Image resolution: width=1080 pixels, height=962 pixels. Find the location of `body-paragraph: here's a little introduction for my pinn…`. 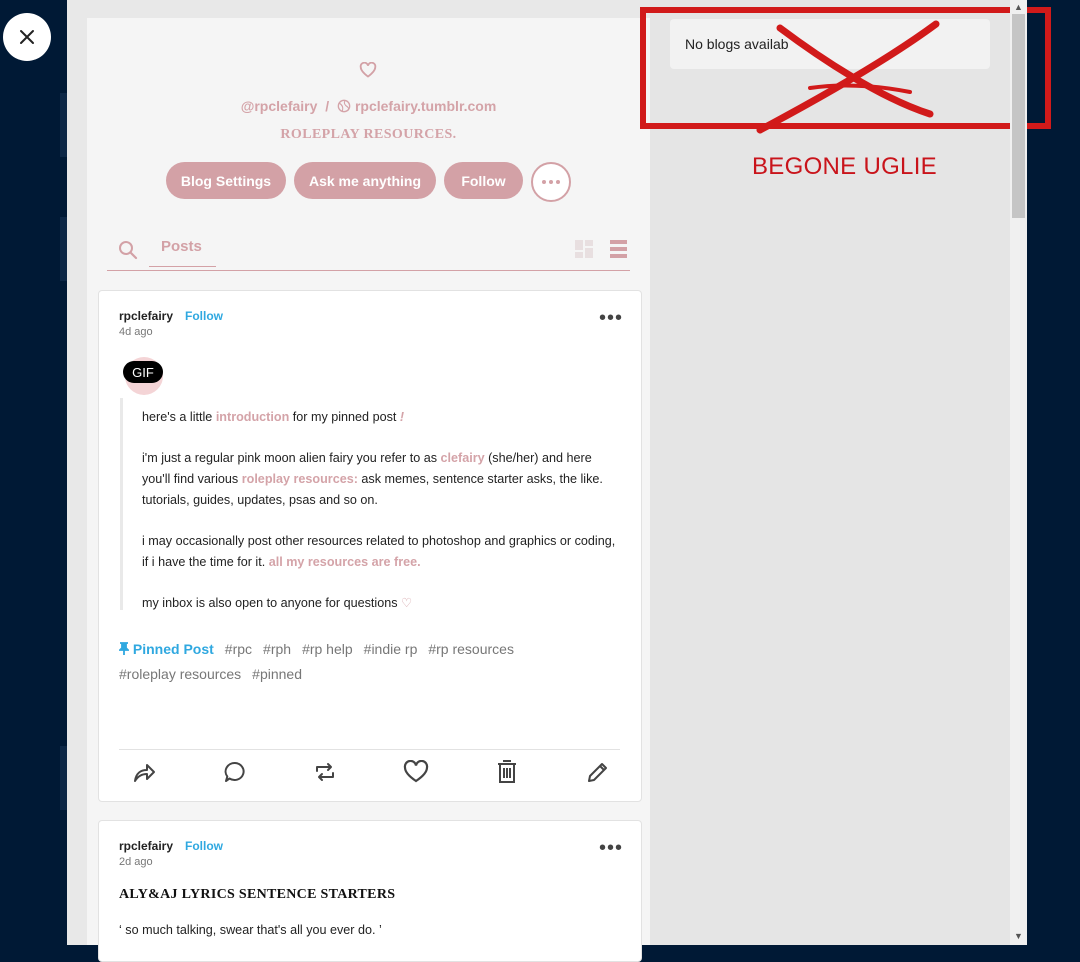

body-paragraph: here's a little introduction for my pinn… is located at coordinates (382, 417).